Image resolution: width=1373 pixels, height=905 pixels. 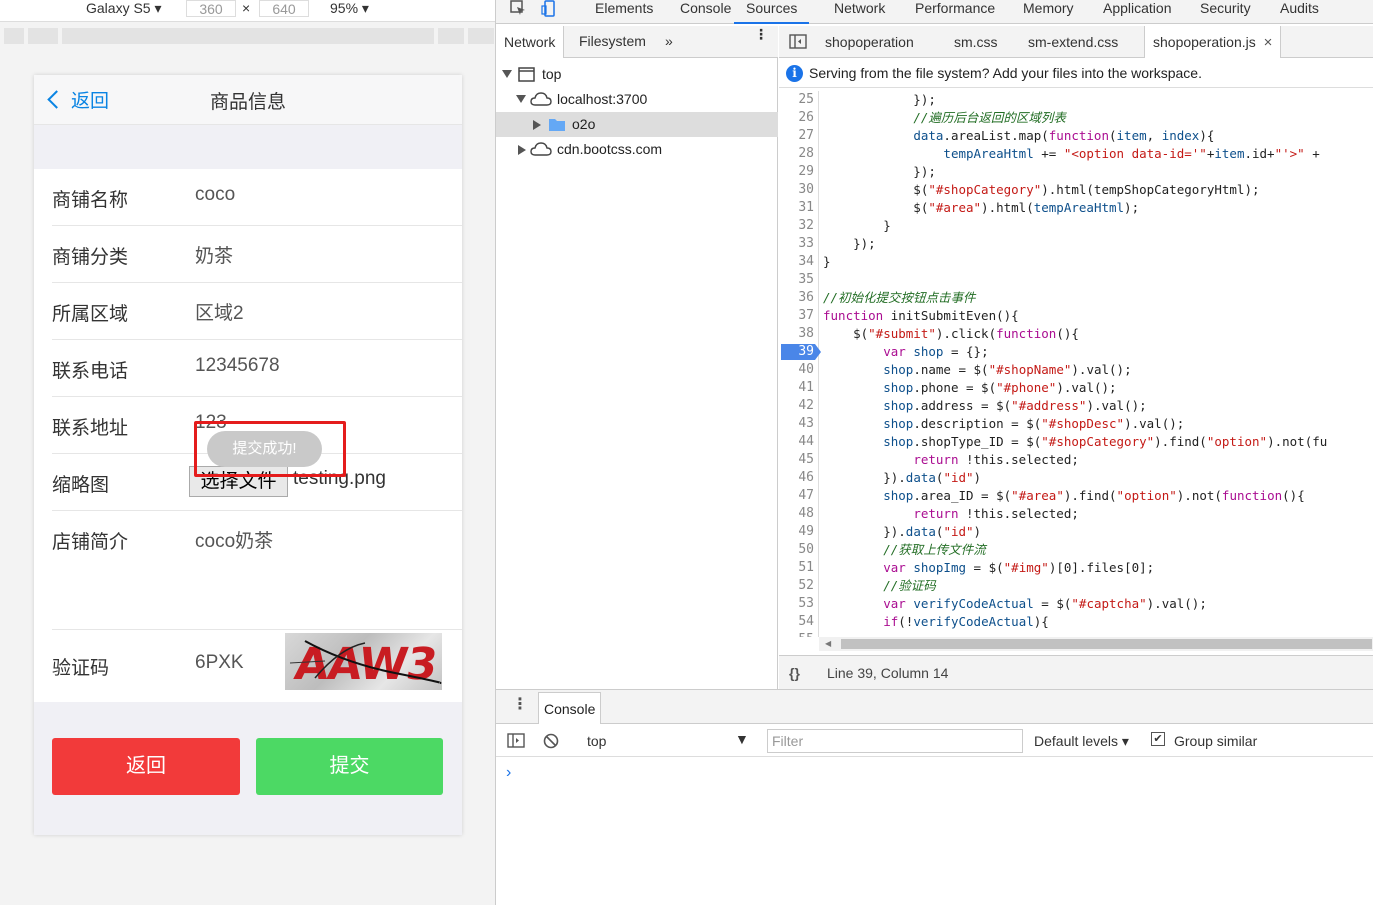 What do you see at coordinates (1106, 644) in the screenshot?
I see `scrollbar-thumb` at bounding box center [1106, 644].